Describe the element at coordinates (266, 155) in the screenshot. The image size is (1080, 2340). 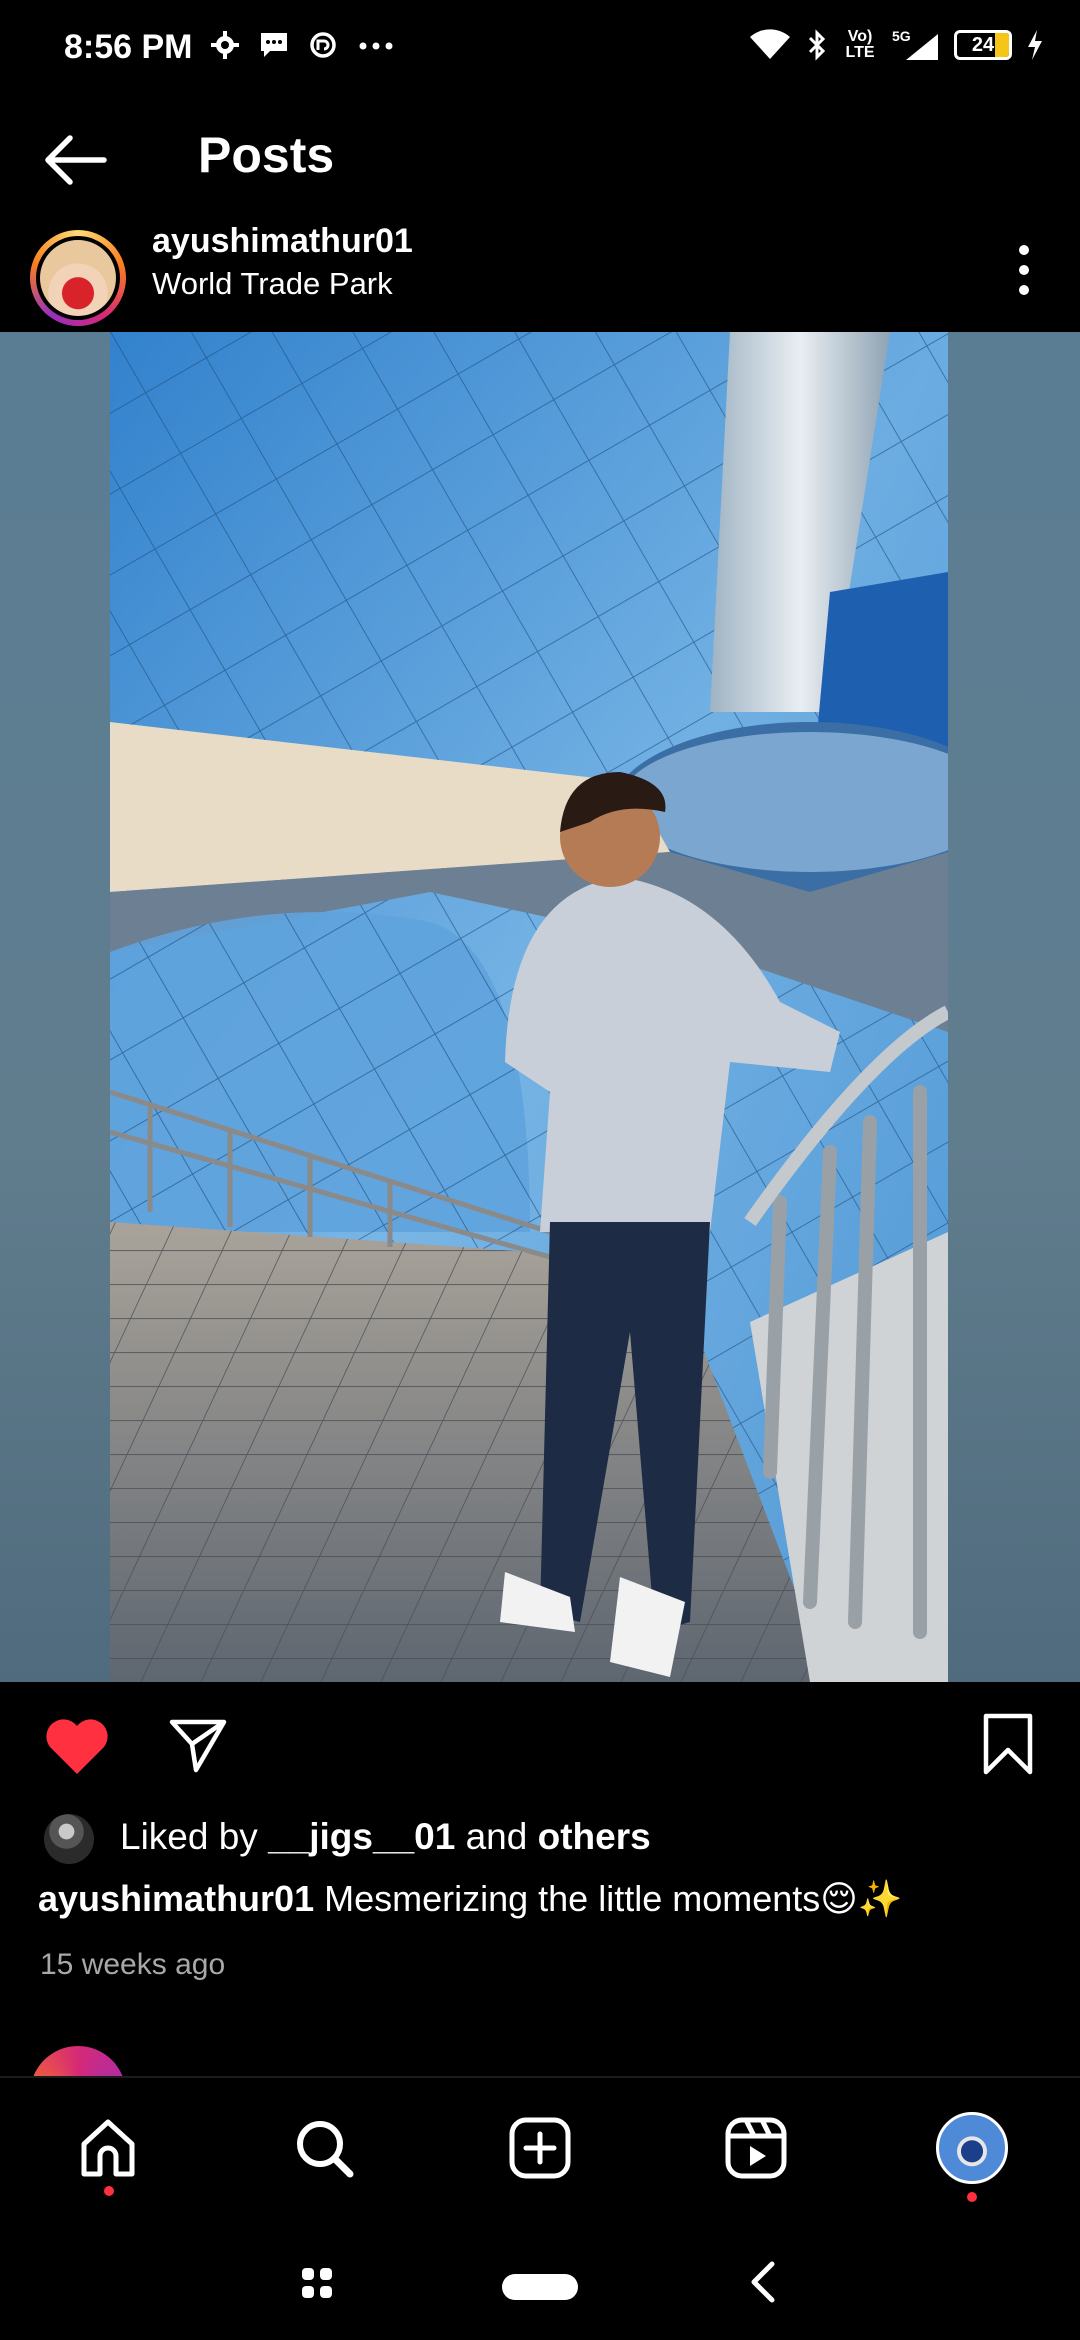
I see `page-title: Posts` at that location.